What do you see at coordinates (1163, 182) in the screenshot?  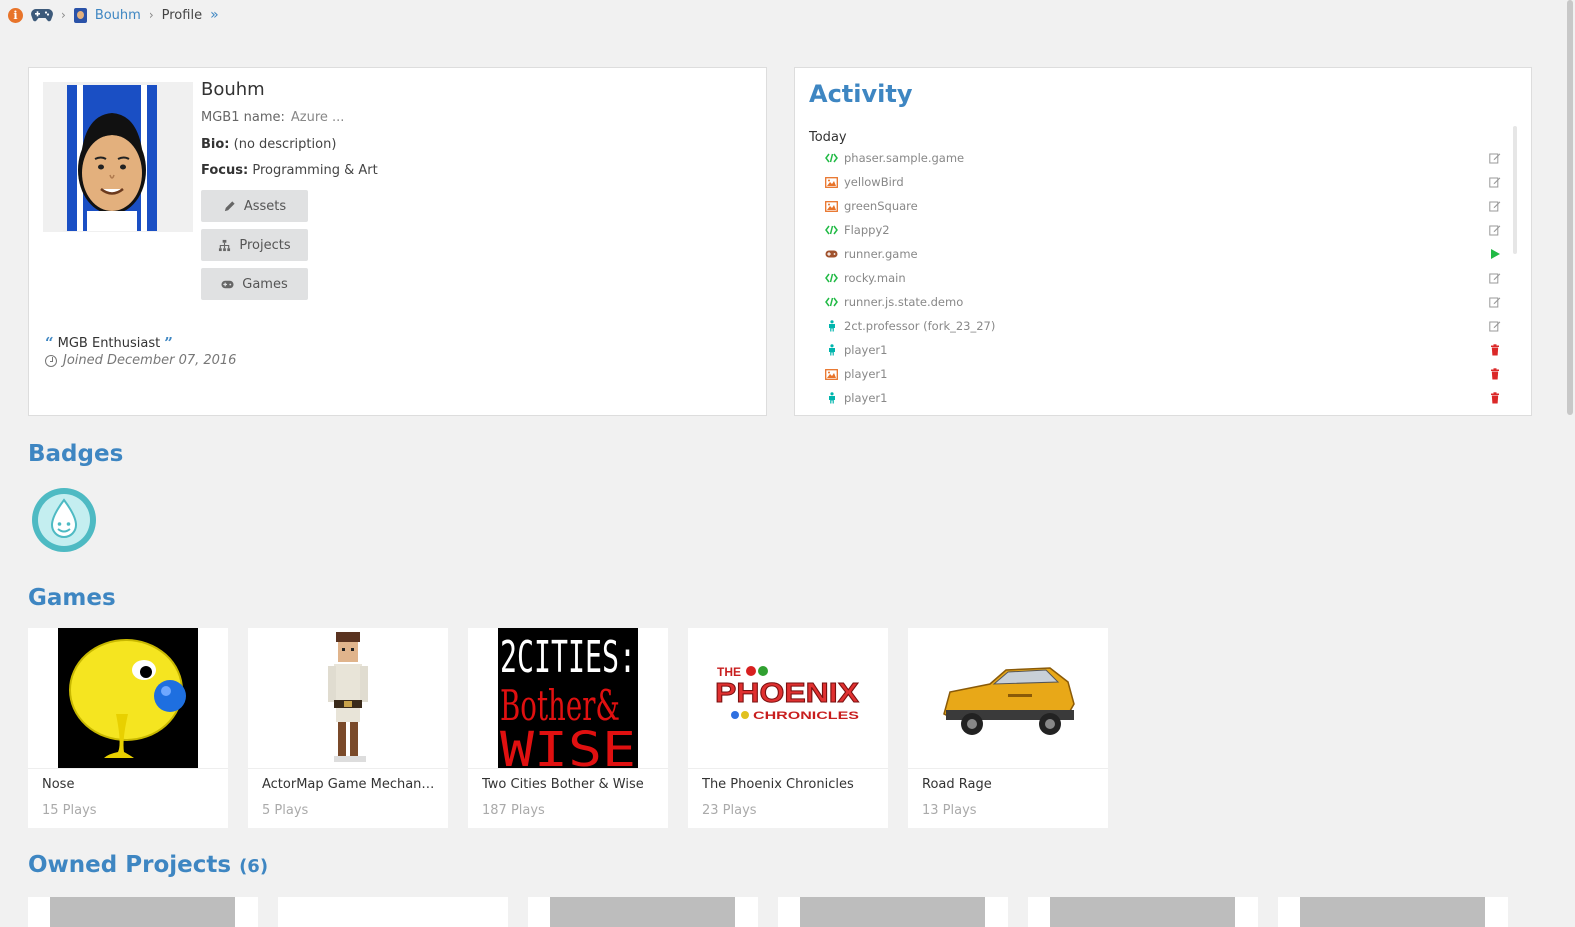 I see `activity-item: yellowBird` at bounding box center [1163, 182].